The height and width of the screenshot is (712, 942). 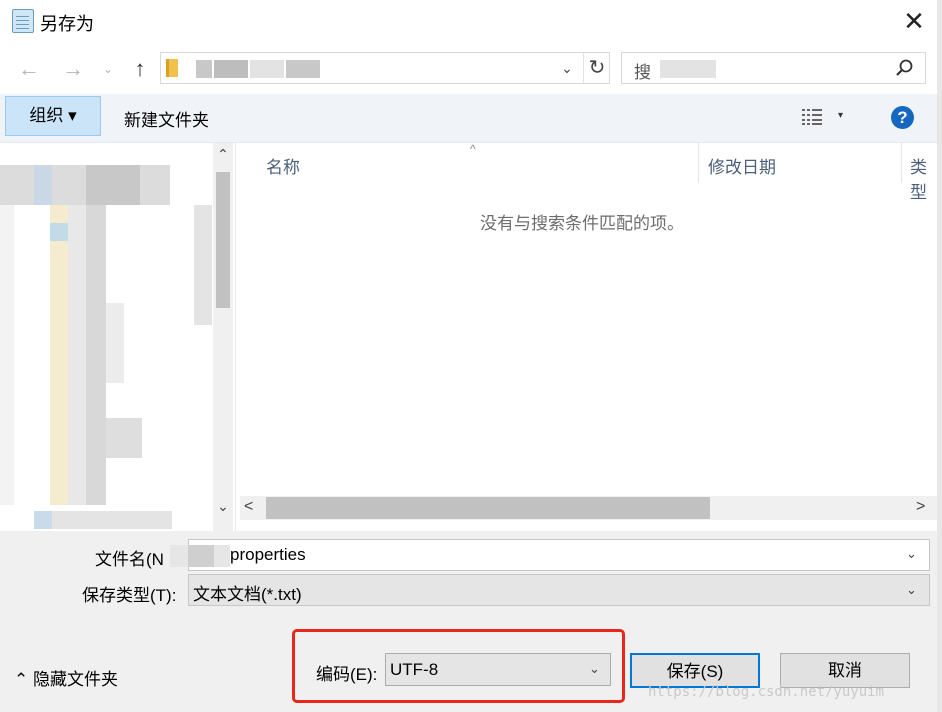 What do you see at coordinates (473, 149) in the screenshot?
I see `sort-ascending-icon: ^` at bounding box center [473, 149].